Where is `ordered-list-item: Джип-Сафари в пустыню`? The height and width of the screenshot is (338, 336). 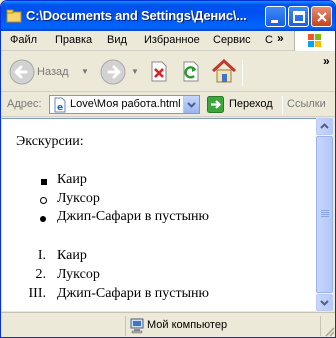
ordered-list-item: Джип-Сафари в пустыню is located at coordinates (133, 293).